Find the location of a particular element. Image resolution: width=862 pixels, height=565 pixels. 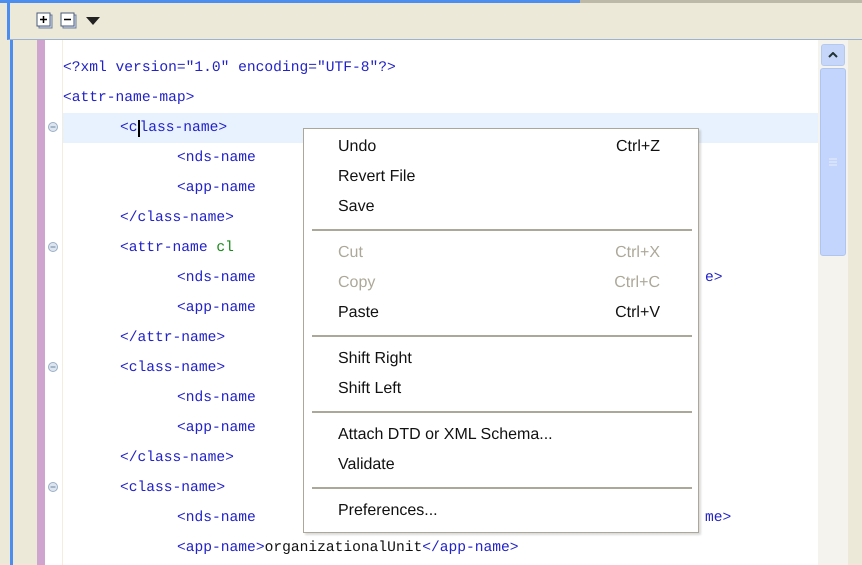

menu-item: Validate is located at coordinates (501, 465).